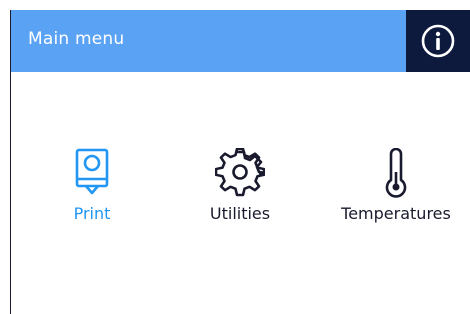 This screenshot has width=470, height=314. What do you see at coordinates (396, 213) in the screenshot?
I see `menu-item-label: Temperatures` at bounding box center [396, 213].